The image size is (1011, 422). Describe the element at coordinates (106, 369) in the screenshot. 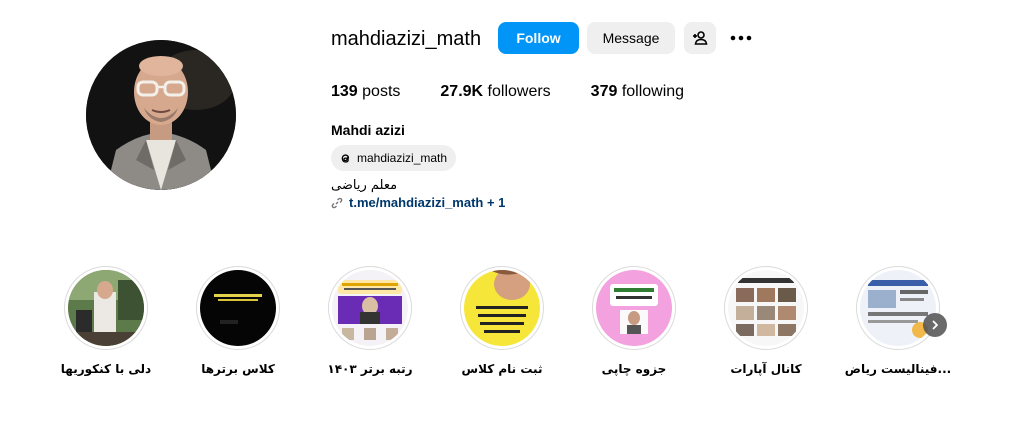

I see `highlight-label: دلی با کنکوریها` at that location.